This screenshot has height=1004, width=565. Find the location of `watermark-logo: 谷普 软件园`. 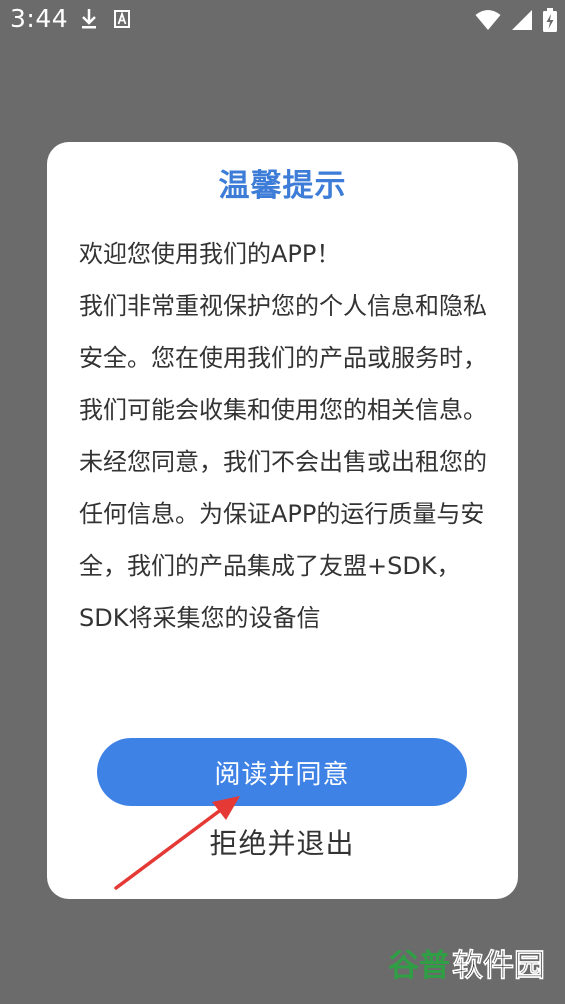

watermark-logo: 谷普 软件园 is located at coordinates (472, 964).